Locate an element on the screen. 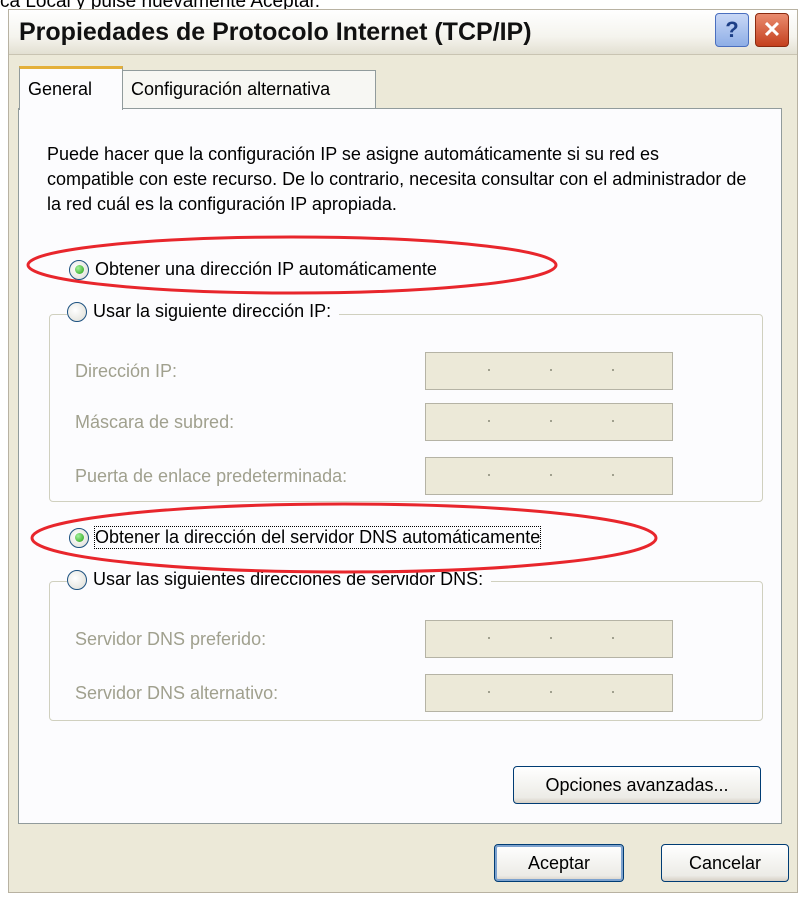  tab-alternate-config-label: Configuración alternativa is located at coordinates (231, 89).